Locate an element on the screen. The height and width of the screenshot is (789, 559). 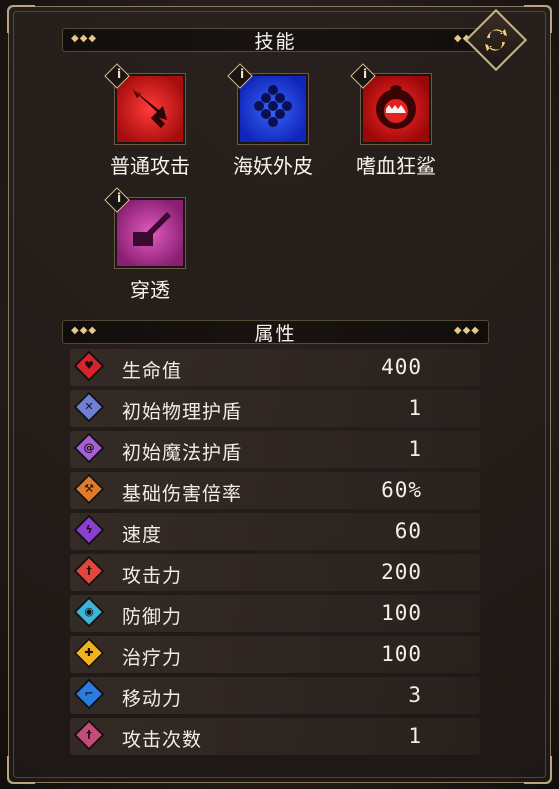
stat-name: 治疗力 is located at coordinates (152, 658).